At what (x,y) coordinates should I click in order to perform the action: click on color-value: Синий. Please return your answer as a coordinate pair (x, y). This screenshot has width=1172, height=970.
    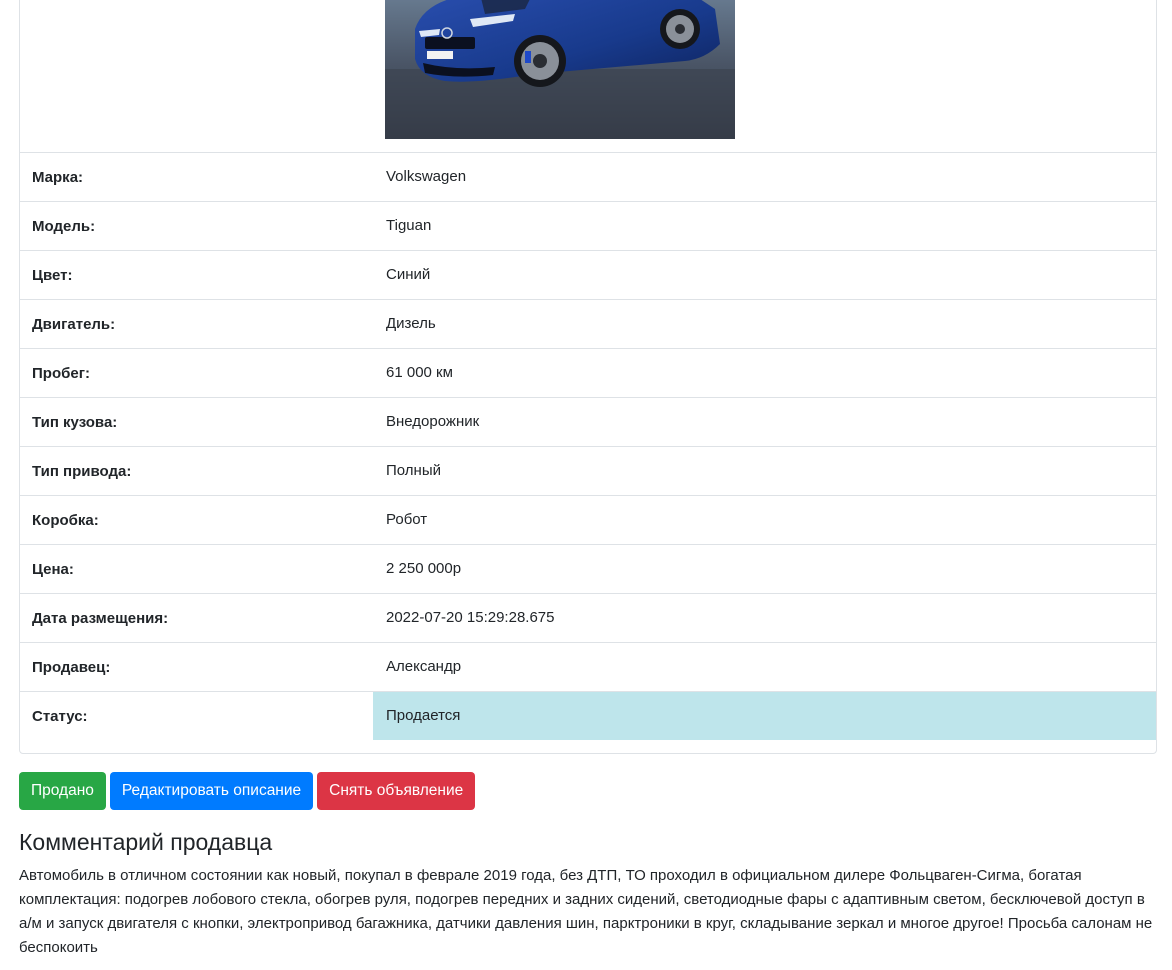
    Looking at the image, I should click on (408, 274).